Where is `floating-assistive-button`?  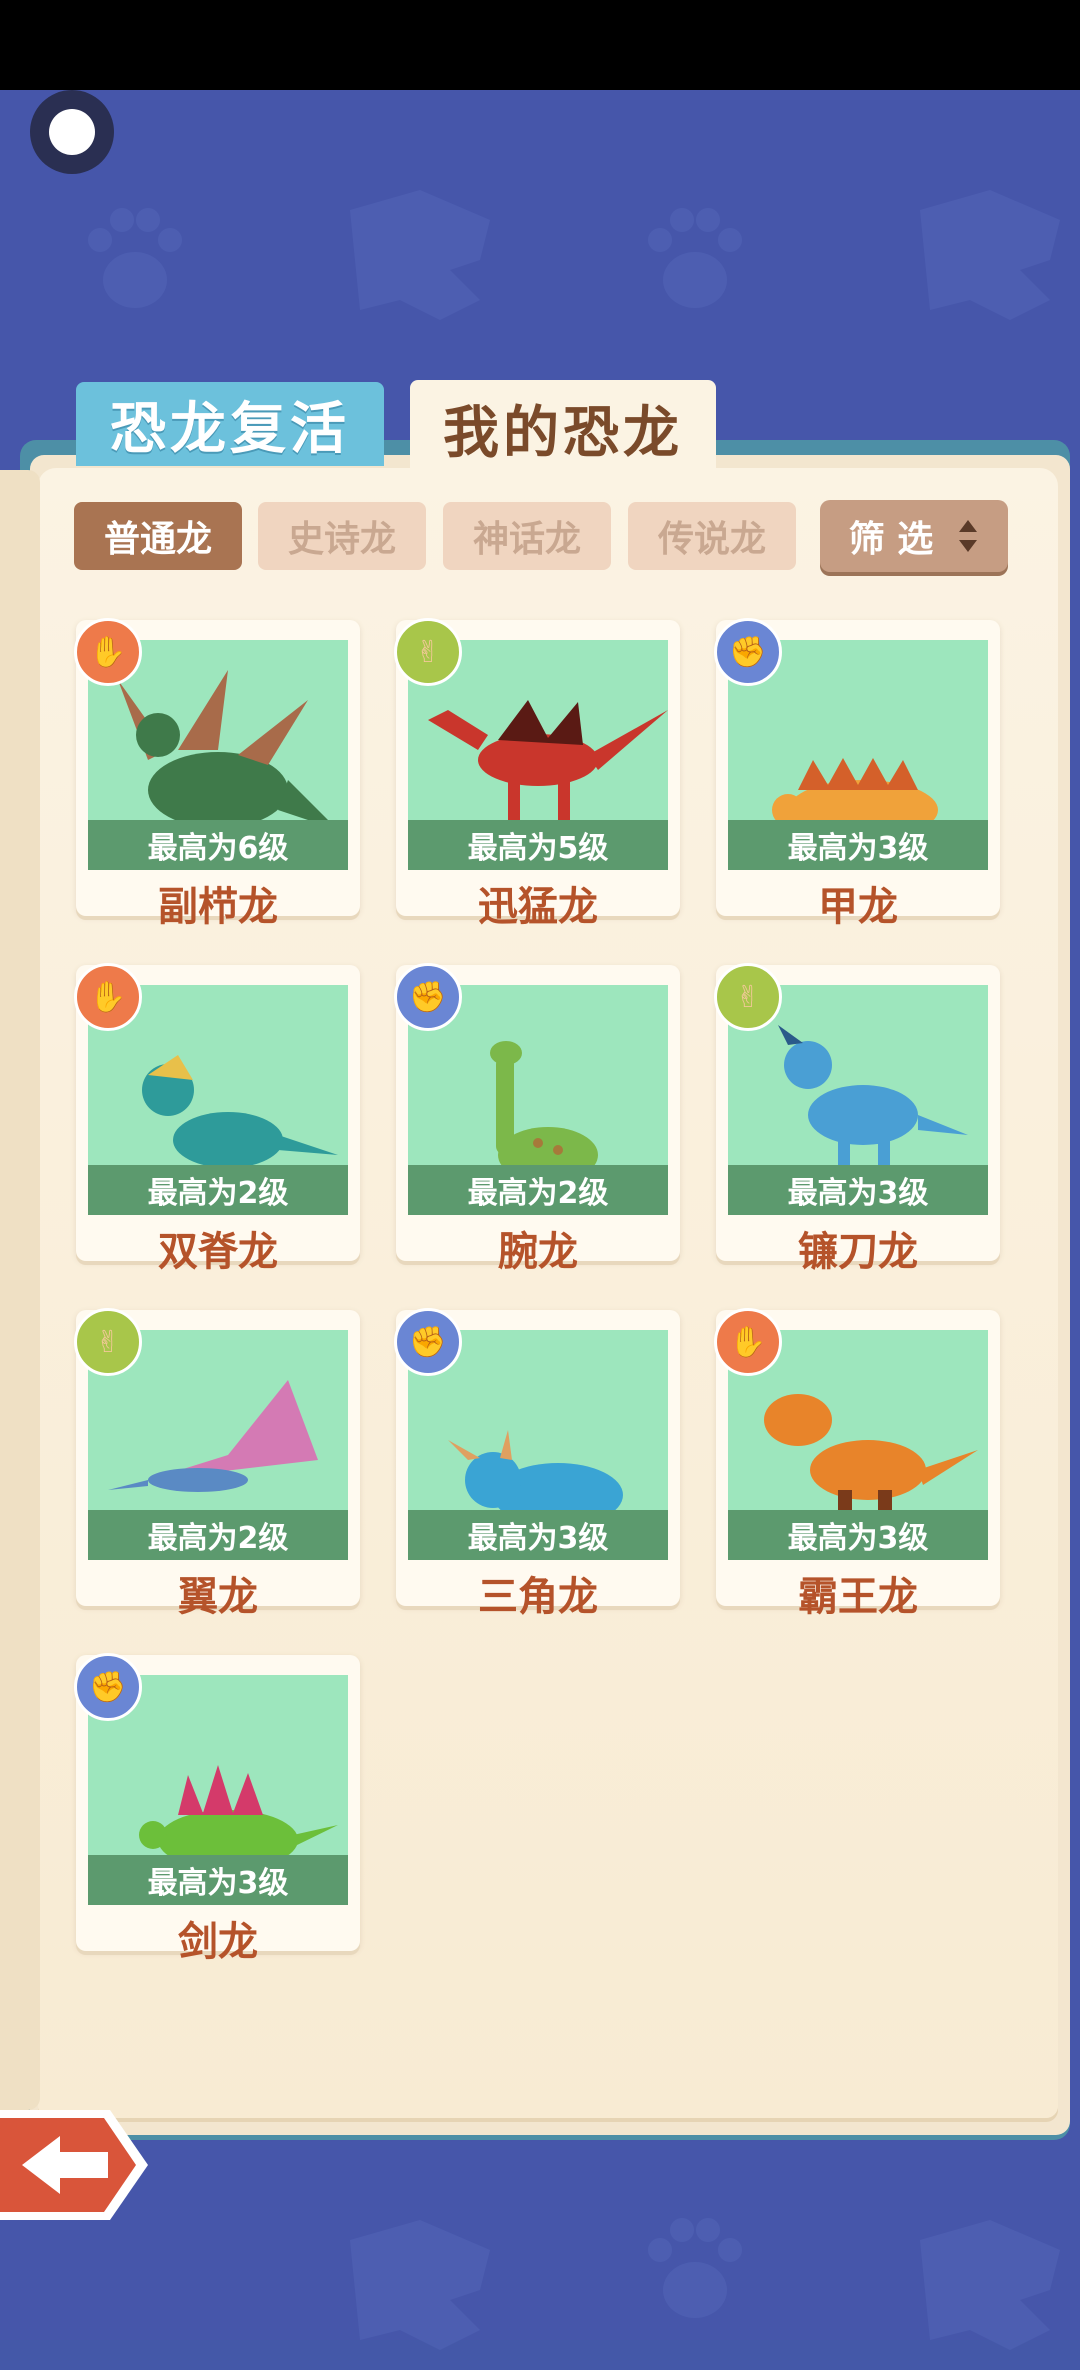 floating-assistive-button is located at coordinates (72, 132).